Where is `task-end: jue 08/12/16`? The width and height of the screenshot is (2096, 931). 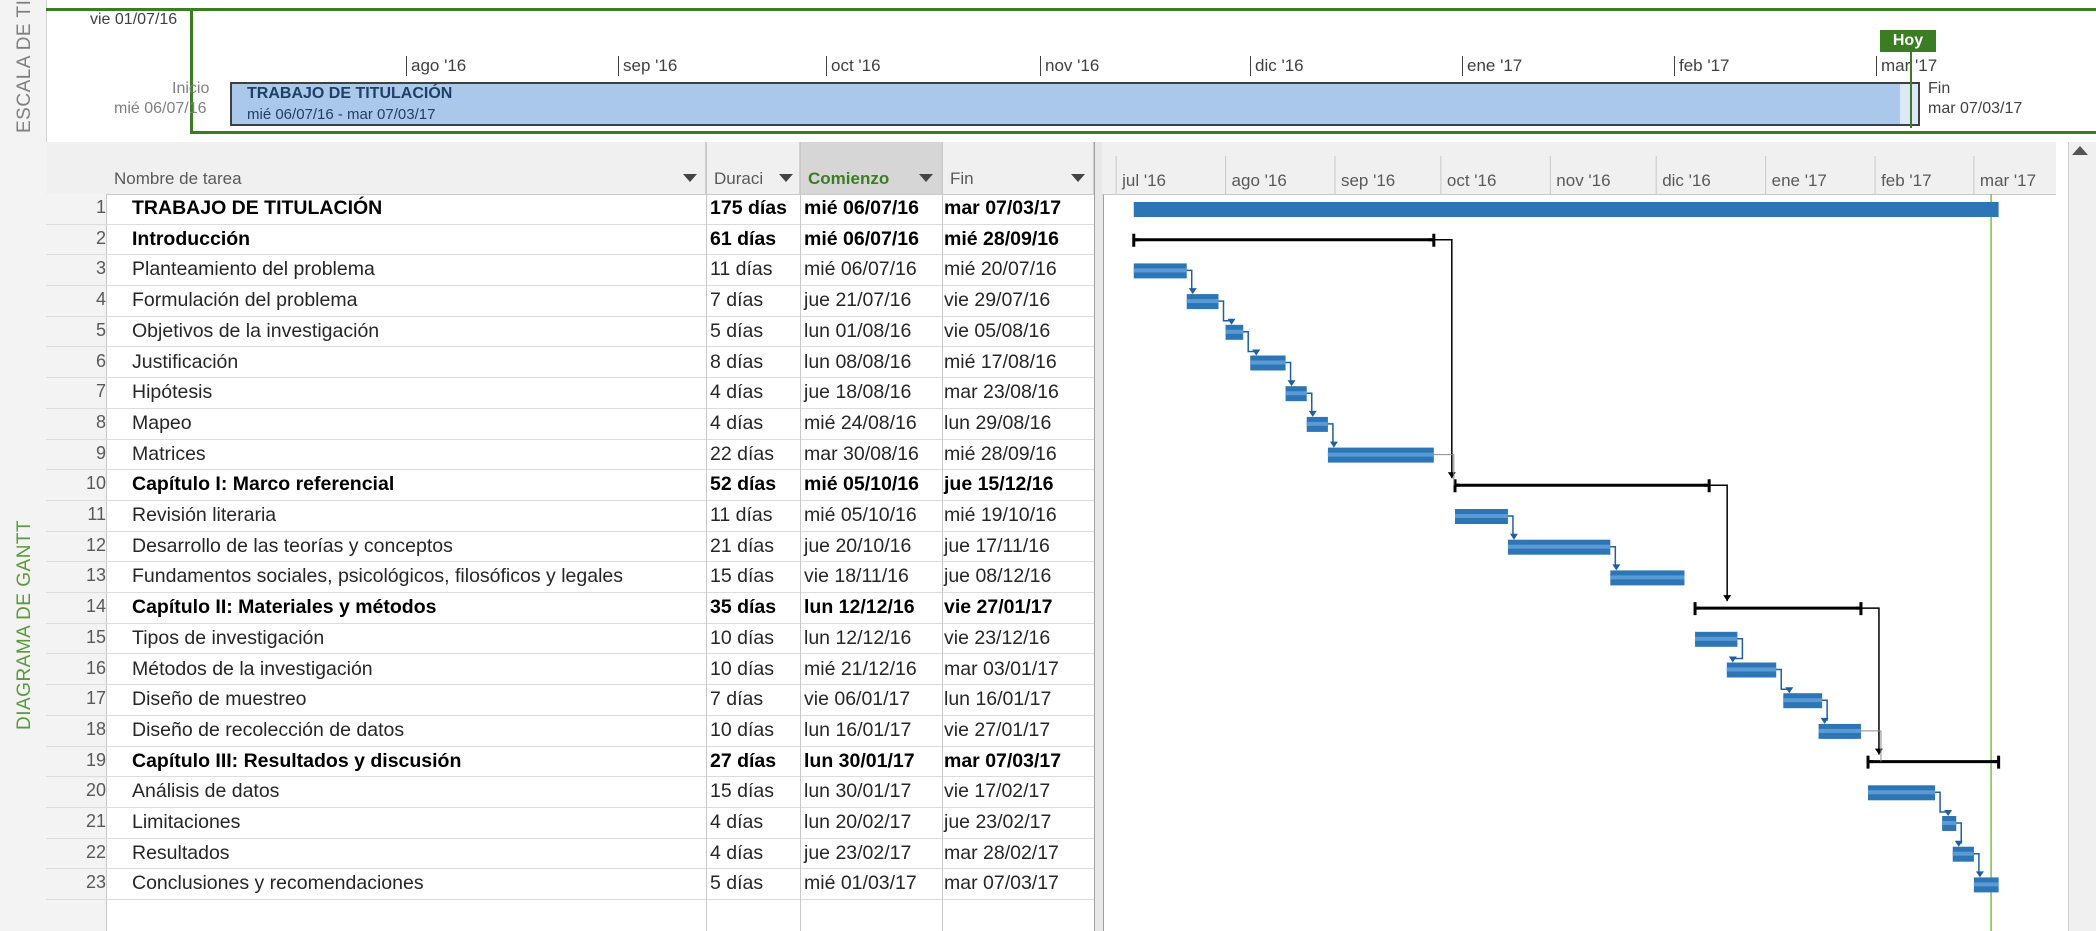 task-end: jue 08/12/16 is located at coordinates (998, 576).